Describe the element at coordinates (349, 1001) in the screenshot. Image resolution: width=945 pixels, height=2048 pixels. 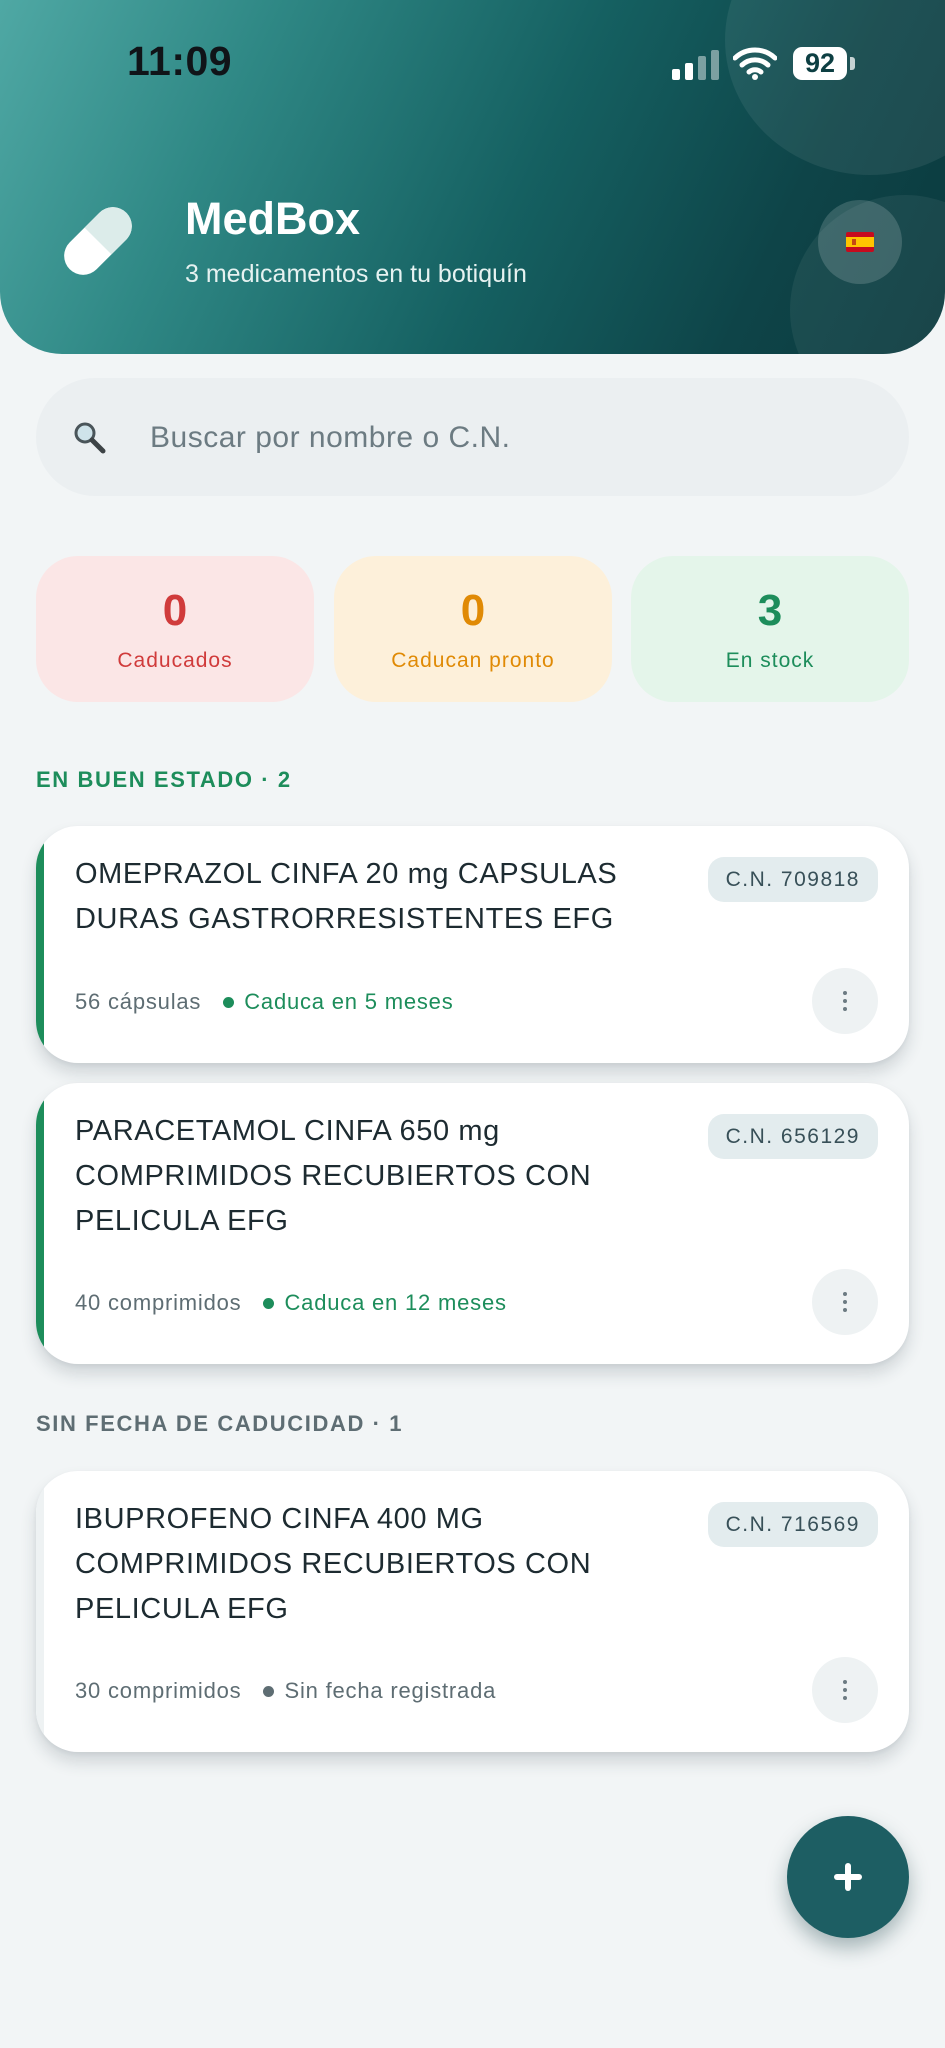
I see `expiry-text: Caduca en 5 meses` at that location.